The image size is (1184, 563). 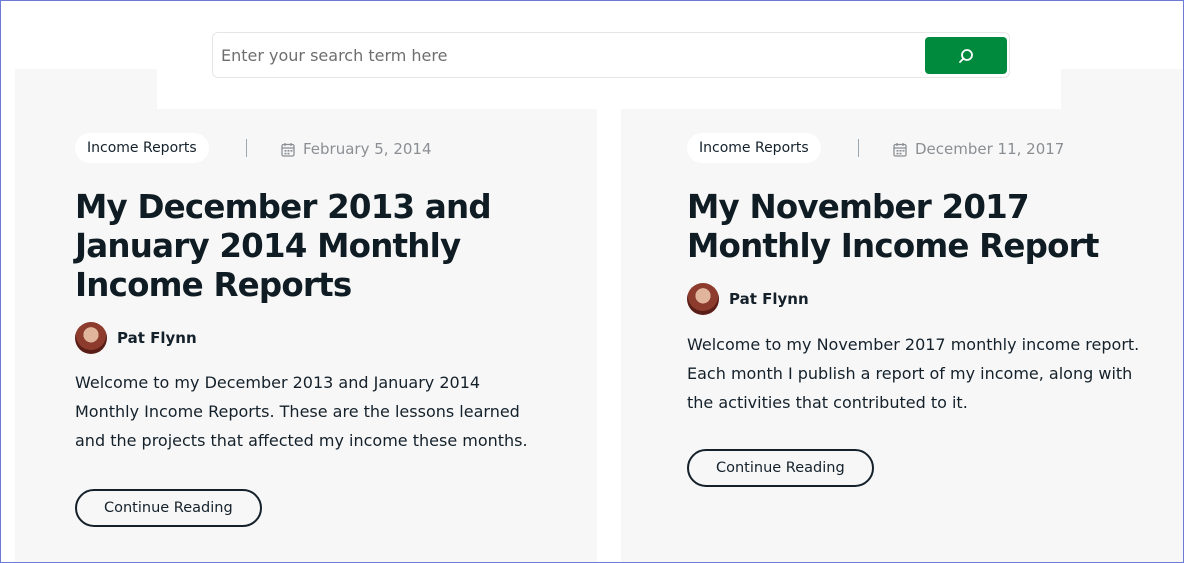 I want to click on post-date-text: December 11, 2017, so click(x=990, y=149).